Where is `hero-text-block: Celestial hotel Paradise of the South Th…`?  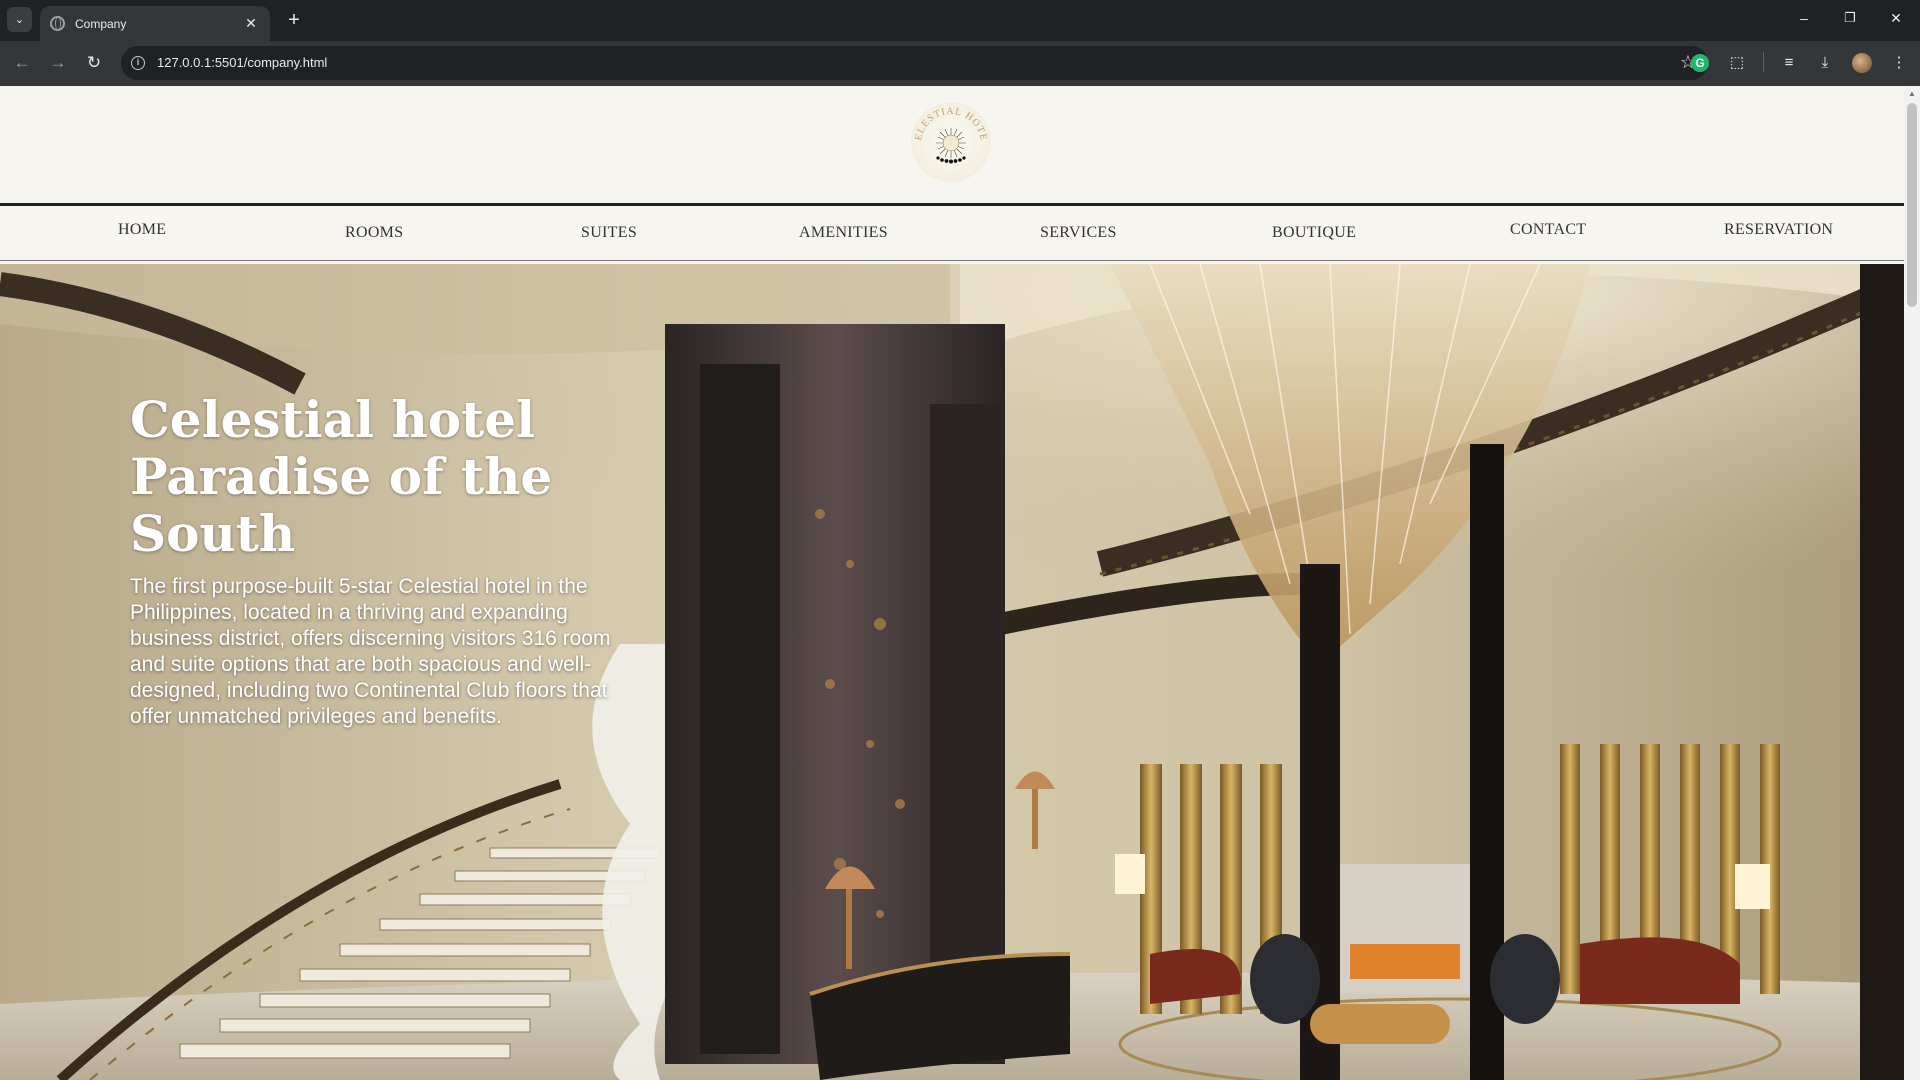
hero-text-block: Celestial hotel Paradise of the South Th… is located at coordinates (380, 560).